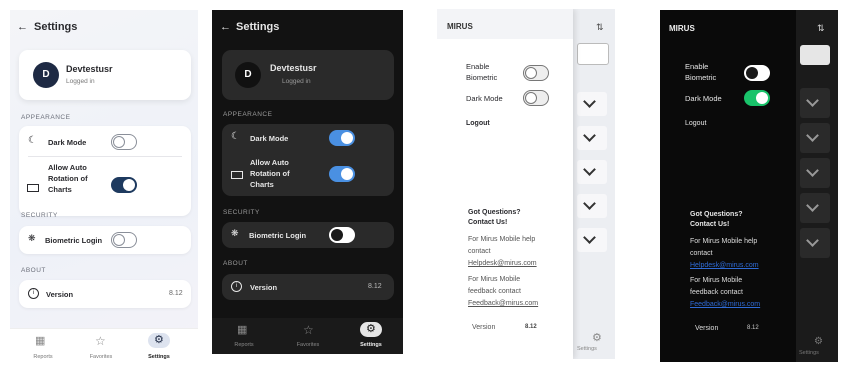 This screenshot has height=377, width=848. I want to click on enable-biometric-label-1: Enable, so click(697, 66).